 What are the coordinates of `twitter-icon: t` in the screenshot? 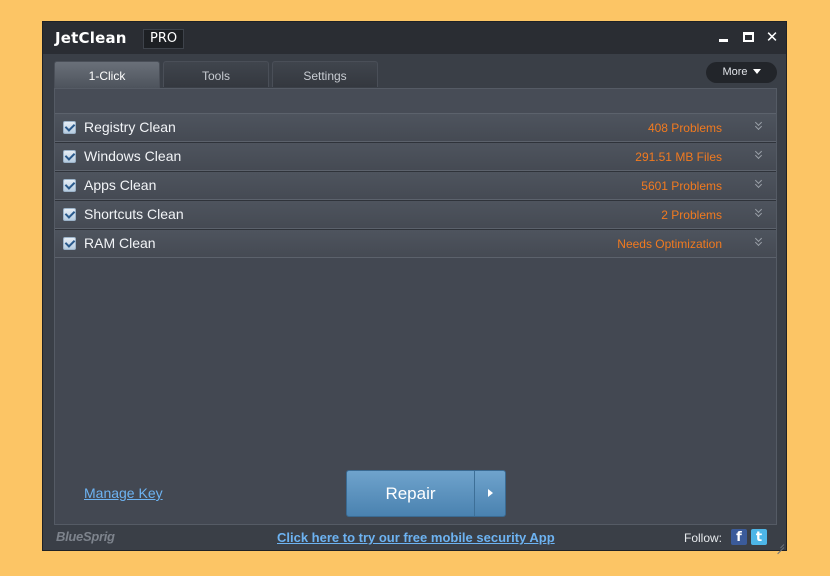 It's located at (759, 537).